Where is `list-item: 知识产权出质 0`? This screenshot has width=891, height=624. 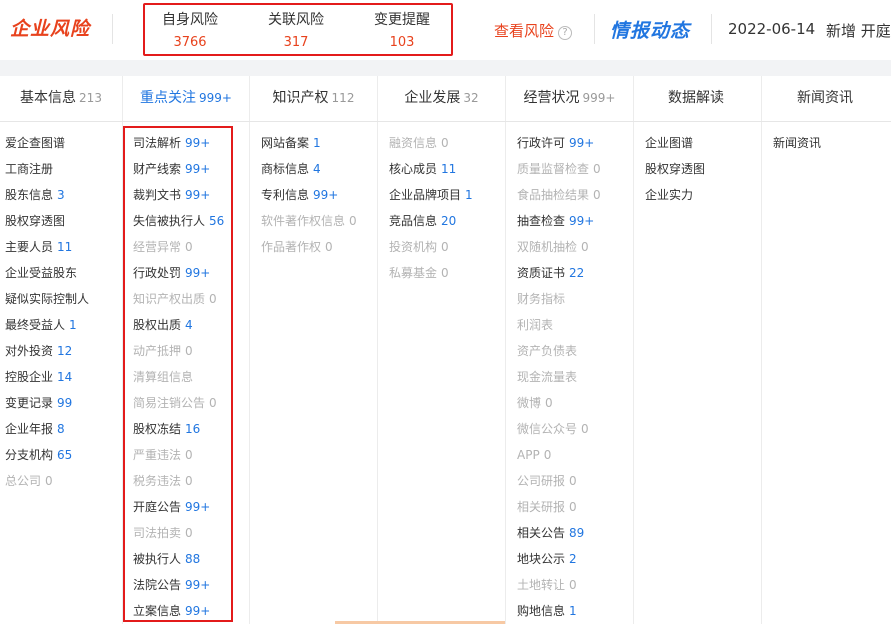 list-item: 知识产权出质 0 is located at coordinates (191, 299).